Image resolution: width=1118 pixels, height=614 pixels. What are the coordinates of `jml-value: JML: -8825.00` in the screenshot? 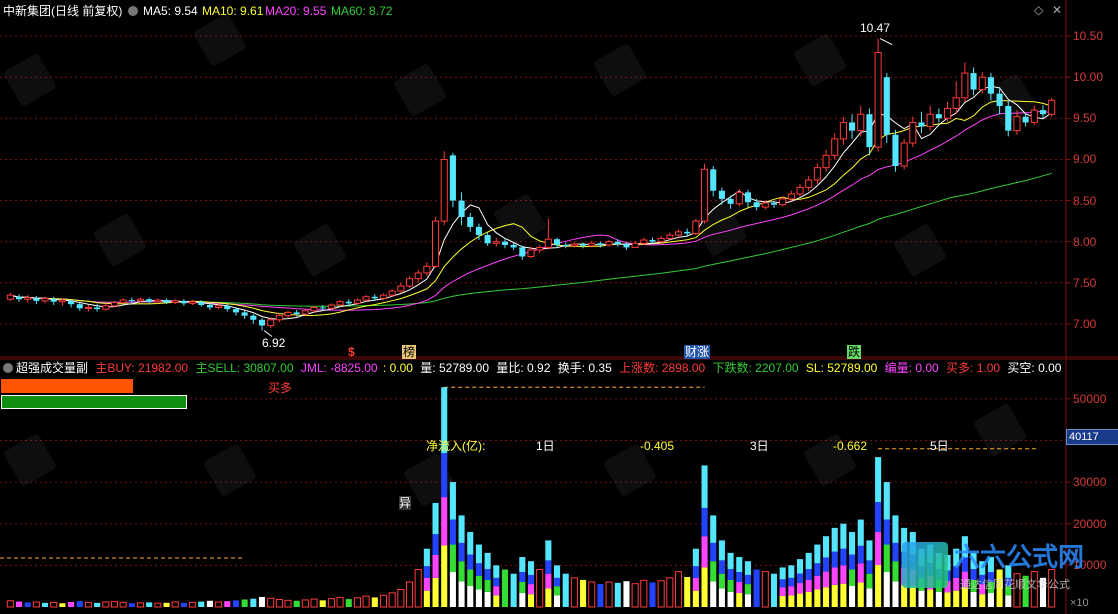 It's located at (339, 368).